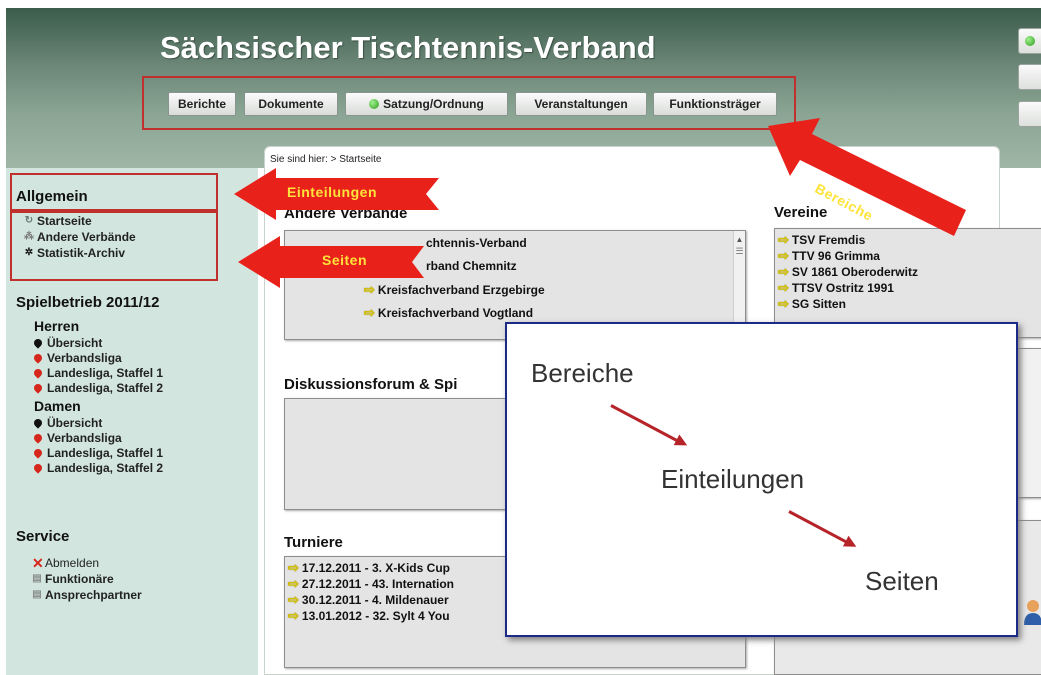  I want to click on sidebar-item-damen-staffel2: Landesliga, Staffel 2, so click(97, 468).